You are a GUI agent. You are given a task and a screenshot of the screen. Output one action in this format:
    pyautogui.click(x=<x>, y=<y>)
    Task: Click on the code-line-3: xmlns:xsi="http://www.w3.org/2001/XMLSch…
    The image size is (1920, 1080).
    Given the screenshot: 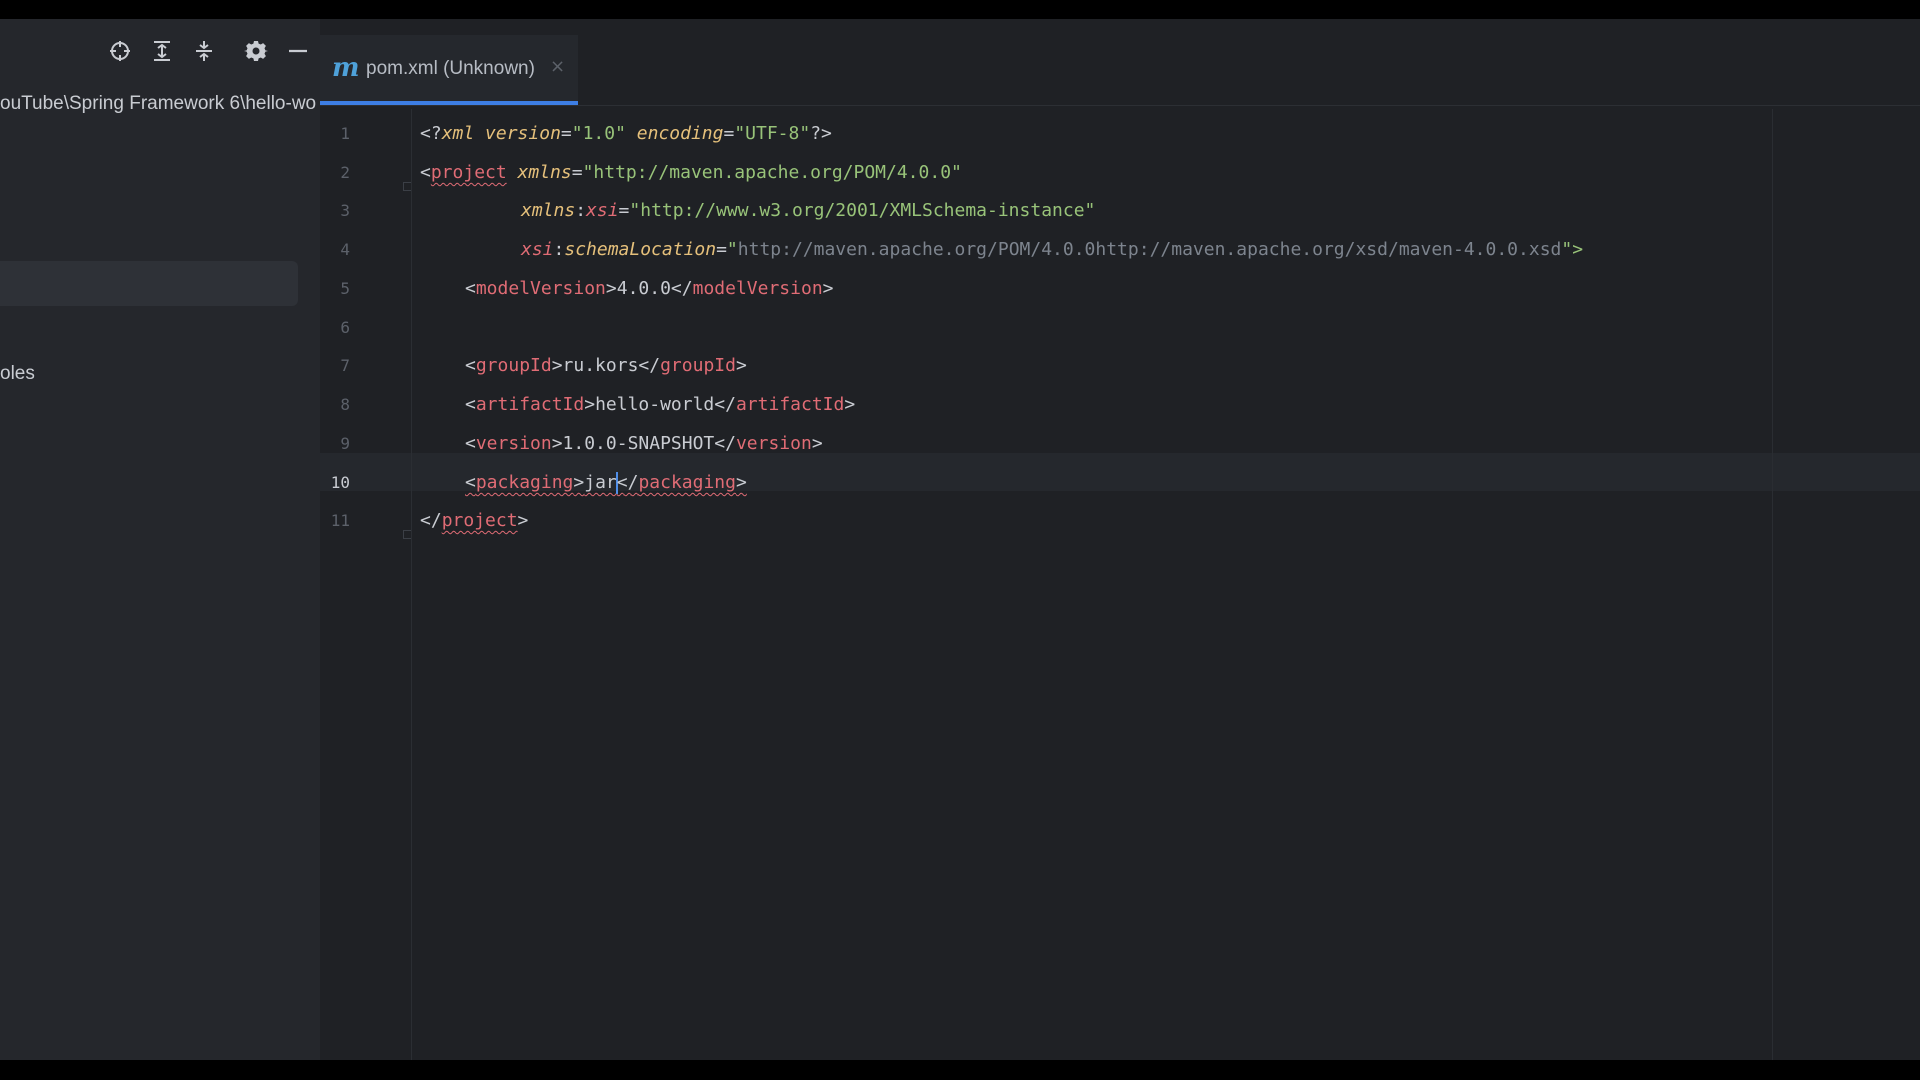 What is the action you would take?
    pyautogui.click(x=808, y=210)
    